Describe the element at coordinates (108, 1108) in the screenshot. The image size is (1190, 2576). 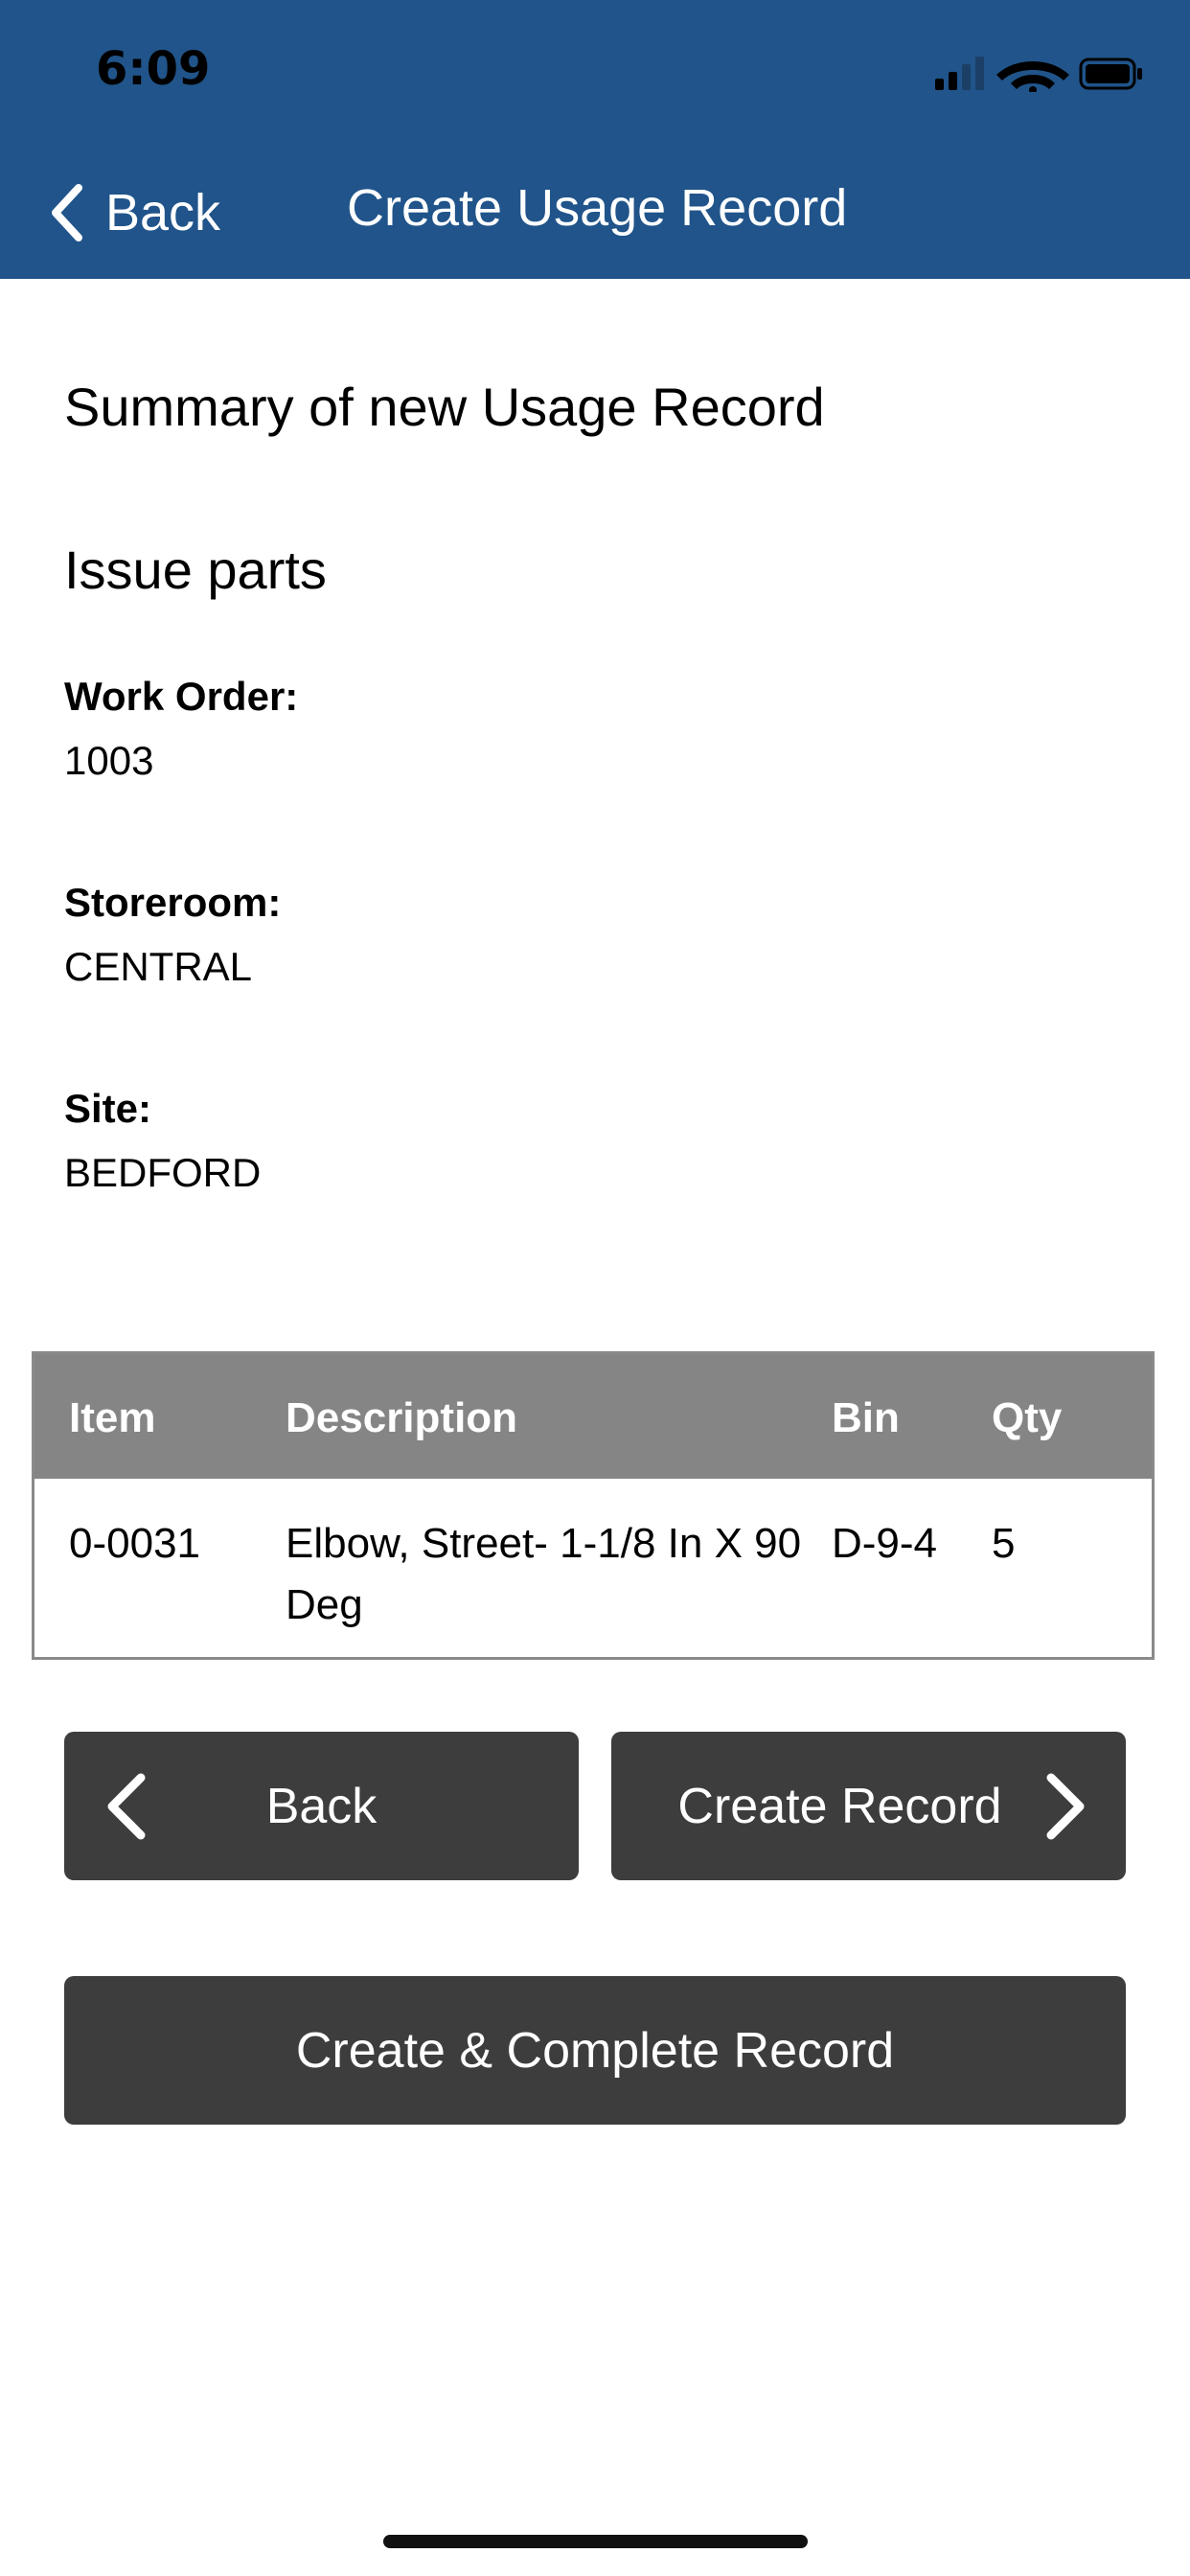
I see `site-label: Site:` at that location.